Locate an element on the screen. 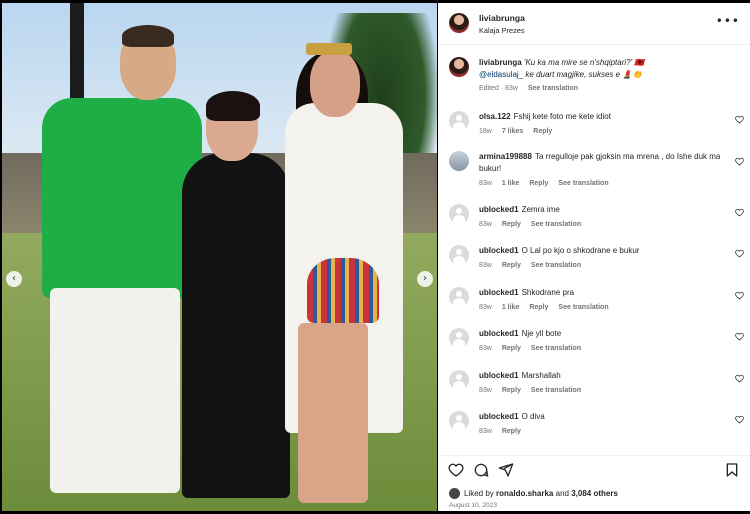 The image size is (750, 514). comment-body: Fshij kete foto me kete idiot is located at coordinates (562, 116).